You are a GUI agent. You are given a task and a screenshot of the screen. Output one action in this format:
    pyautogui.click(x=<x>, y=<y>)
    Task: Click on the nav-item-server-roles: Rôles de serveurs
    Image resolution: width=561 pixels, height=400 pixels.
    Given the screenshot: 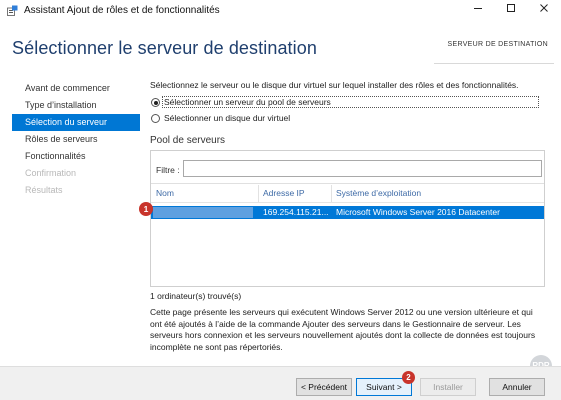 What is the action you would take?
    pyautogui.click(x=76, y=139)
    